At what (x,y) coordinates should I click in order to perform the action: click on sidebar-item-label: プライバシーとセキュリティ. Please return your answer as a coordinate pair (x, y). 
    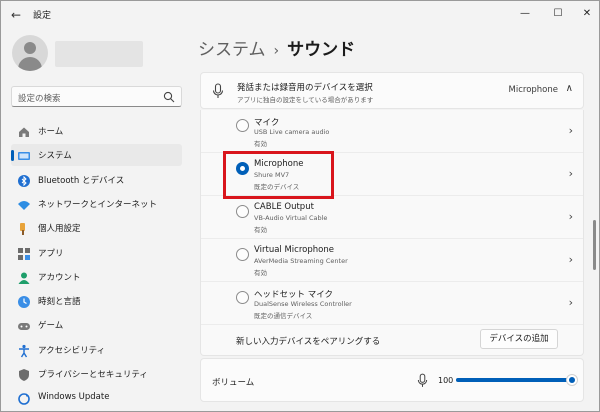
    Looking at the image, I should click on (93, 375).